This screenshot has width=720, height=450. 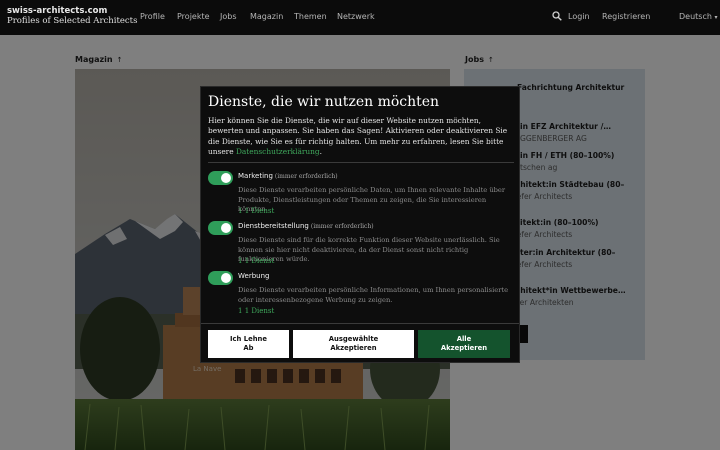 What do you see at coordinates (579, 16) in the screenshot?
I see `login-link: Login` at bounding box center [579, 16].